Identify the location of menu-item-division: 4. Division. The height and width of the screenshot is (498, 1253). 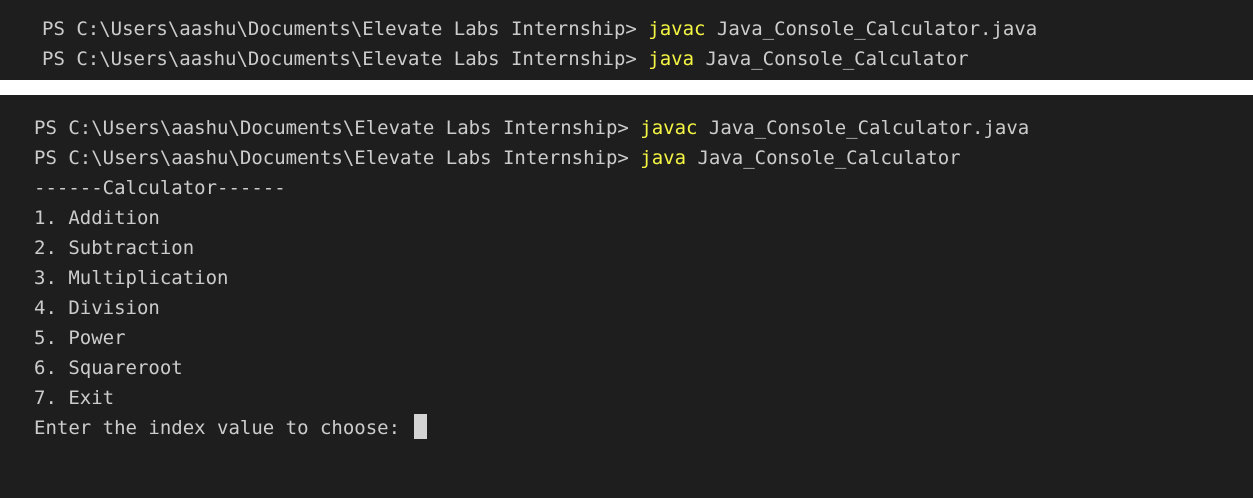
(97, 308).